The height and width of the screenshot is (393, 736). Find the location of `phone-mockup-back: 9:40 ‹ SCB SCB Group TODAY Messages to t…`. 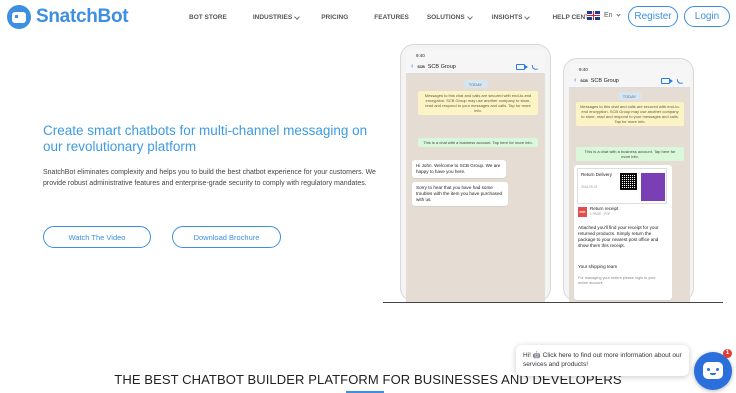

phone-mockup-back: 9:40 ‹ SCB SCB Group TODAY Messages to t… is located at coordinates (475, 173).